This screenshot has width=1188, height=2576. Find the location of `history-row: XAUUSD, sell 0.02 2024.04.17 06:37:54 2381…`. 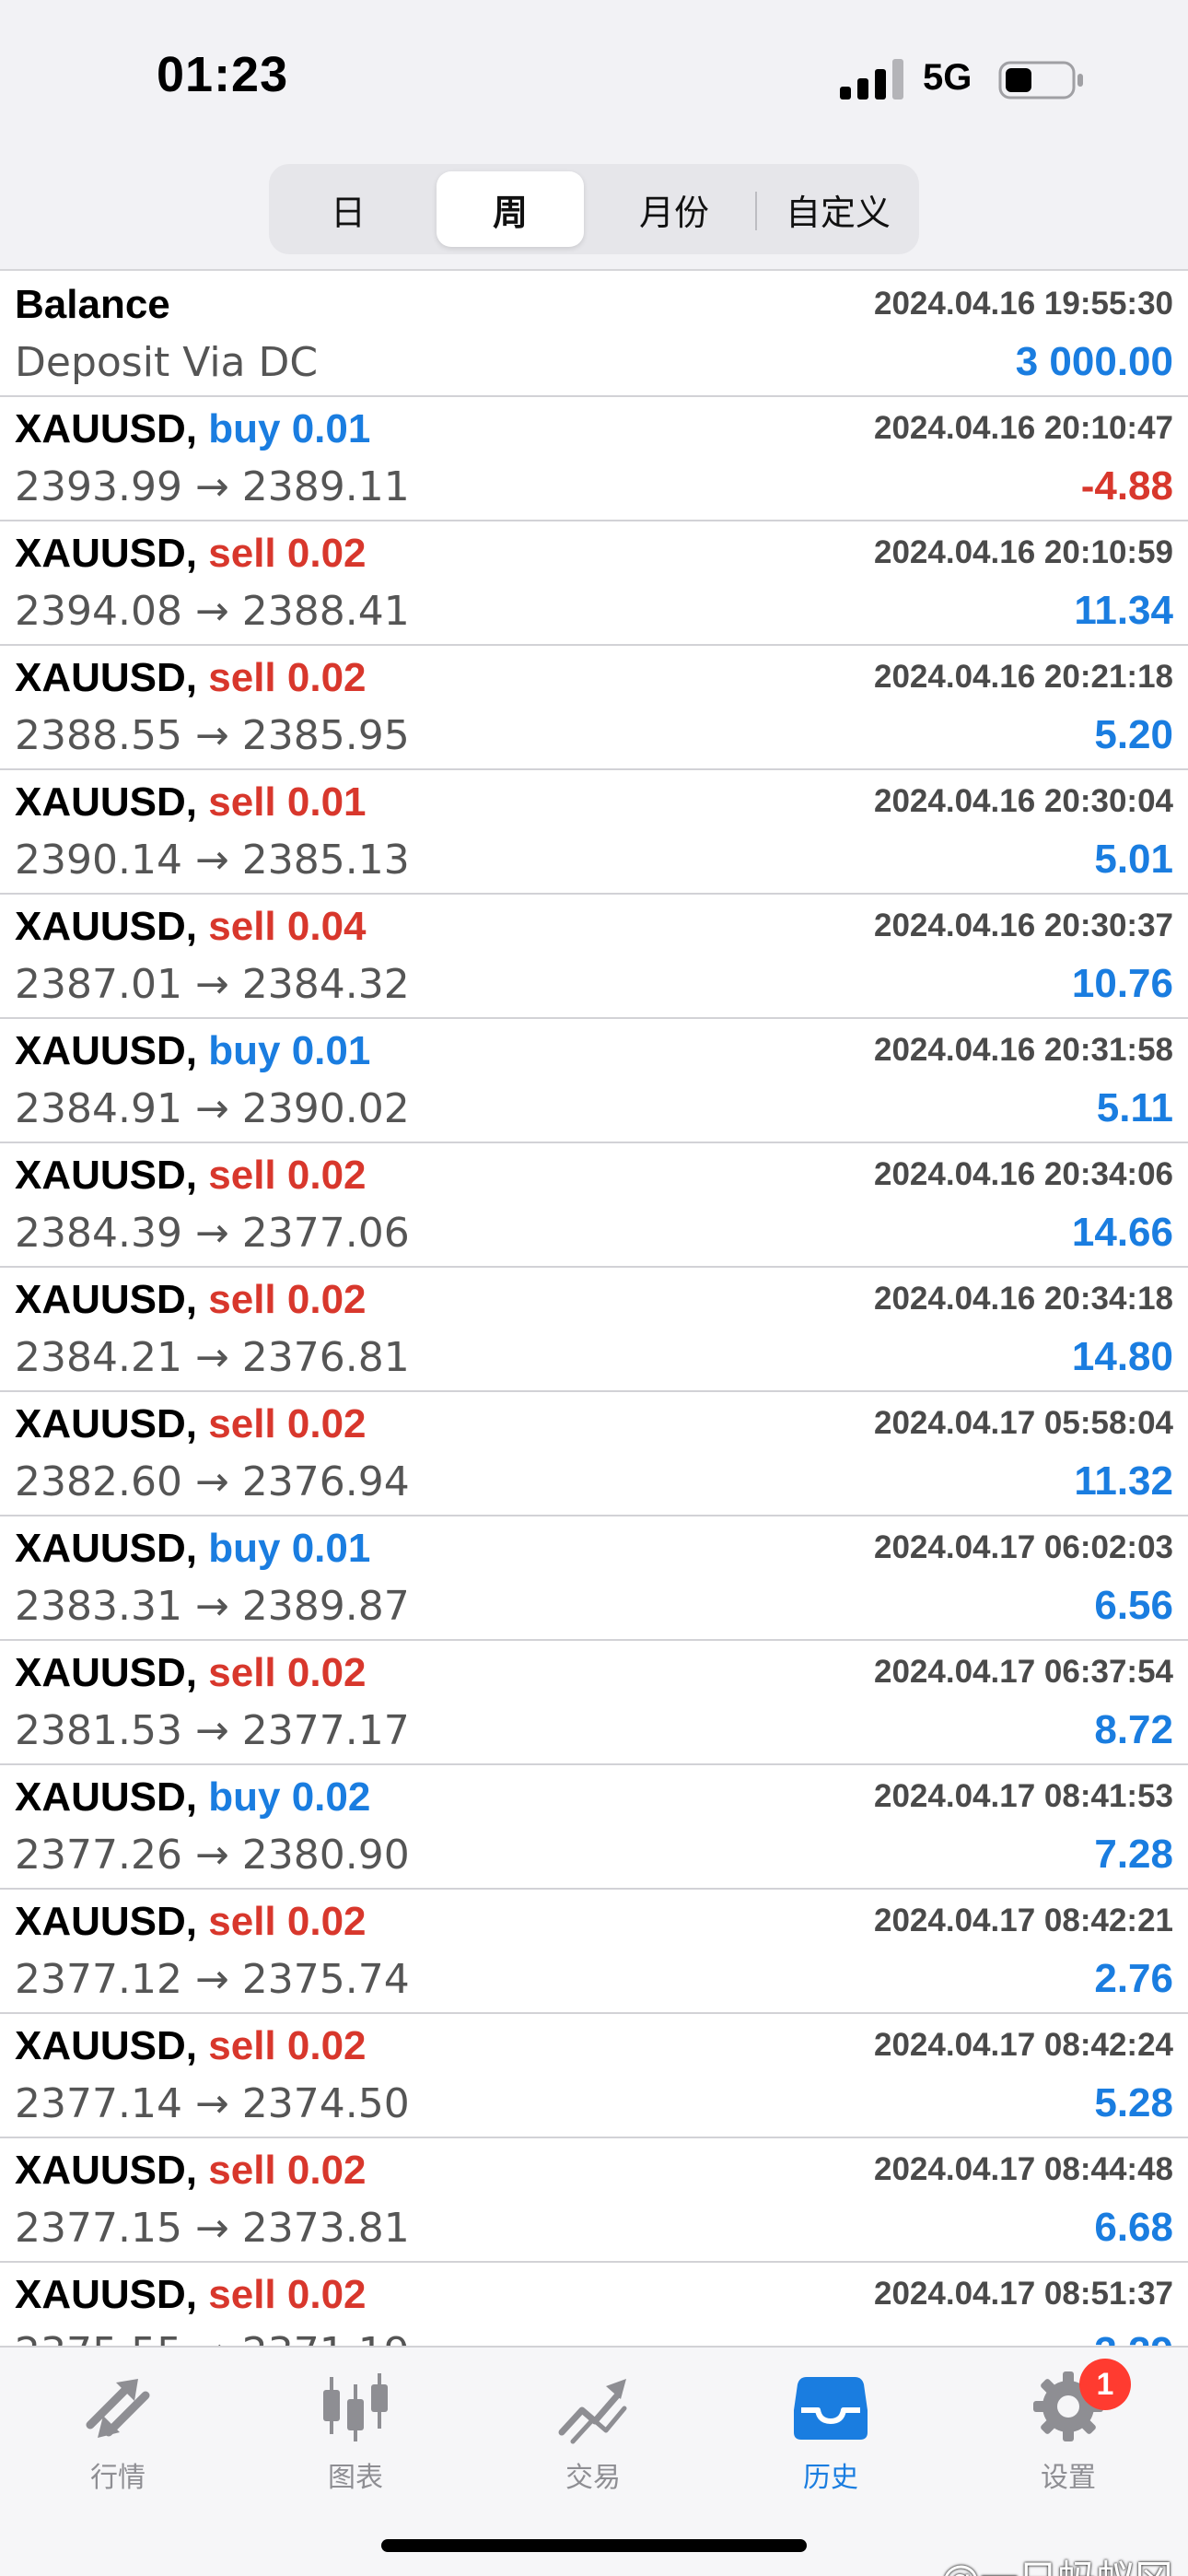

history-row: XAUUSD, sell 0.02 2024.04.17 06:37:54 2381… is located at coordinates (594, 1703).